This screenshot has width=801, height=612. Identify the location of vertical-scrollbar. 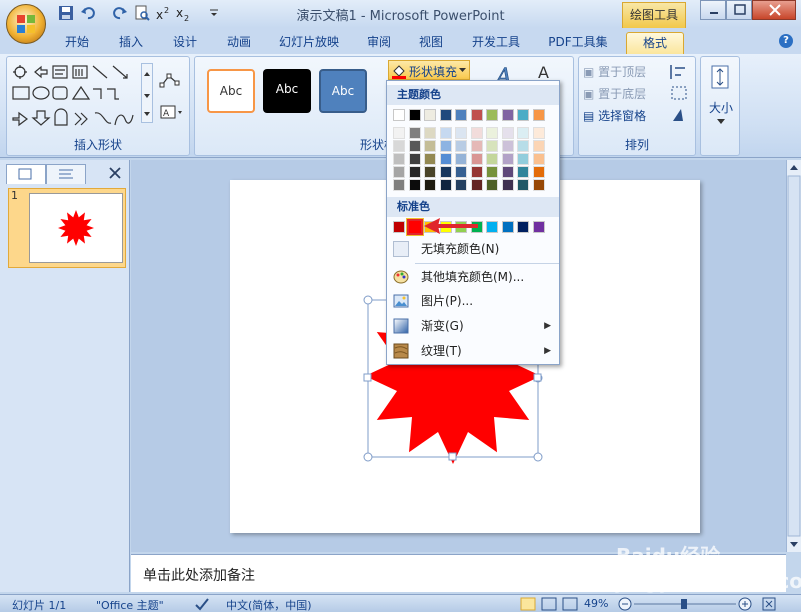
(793, 356).